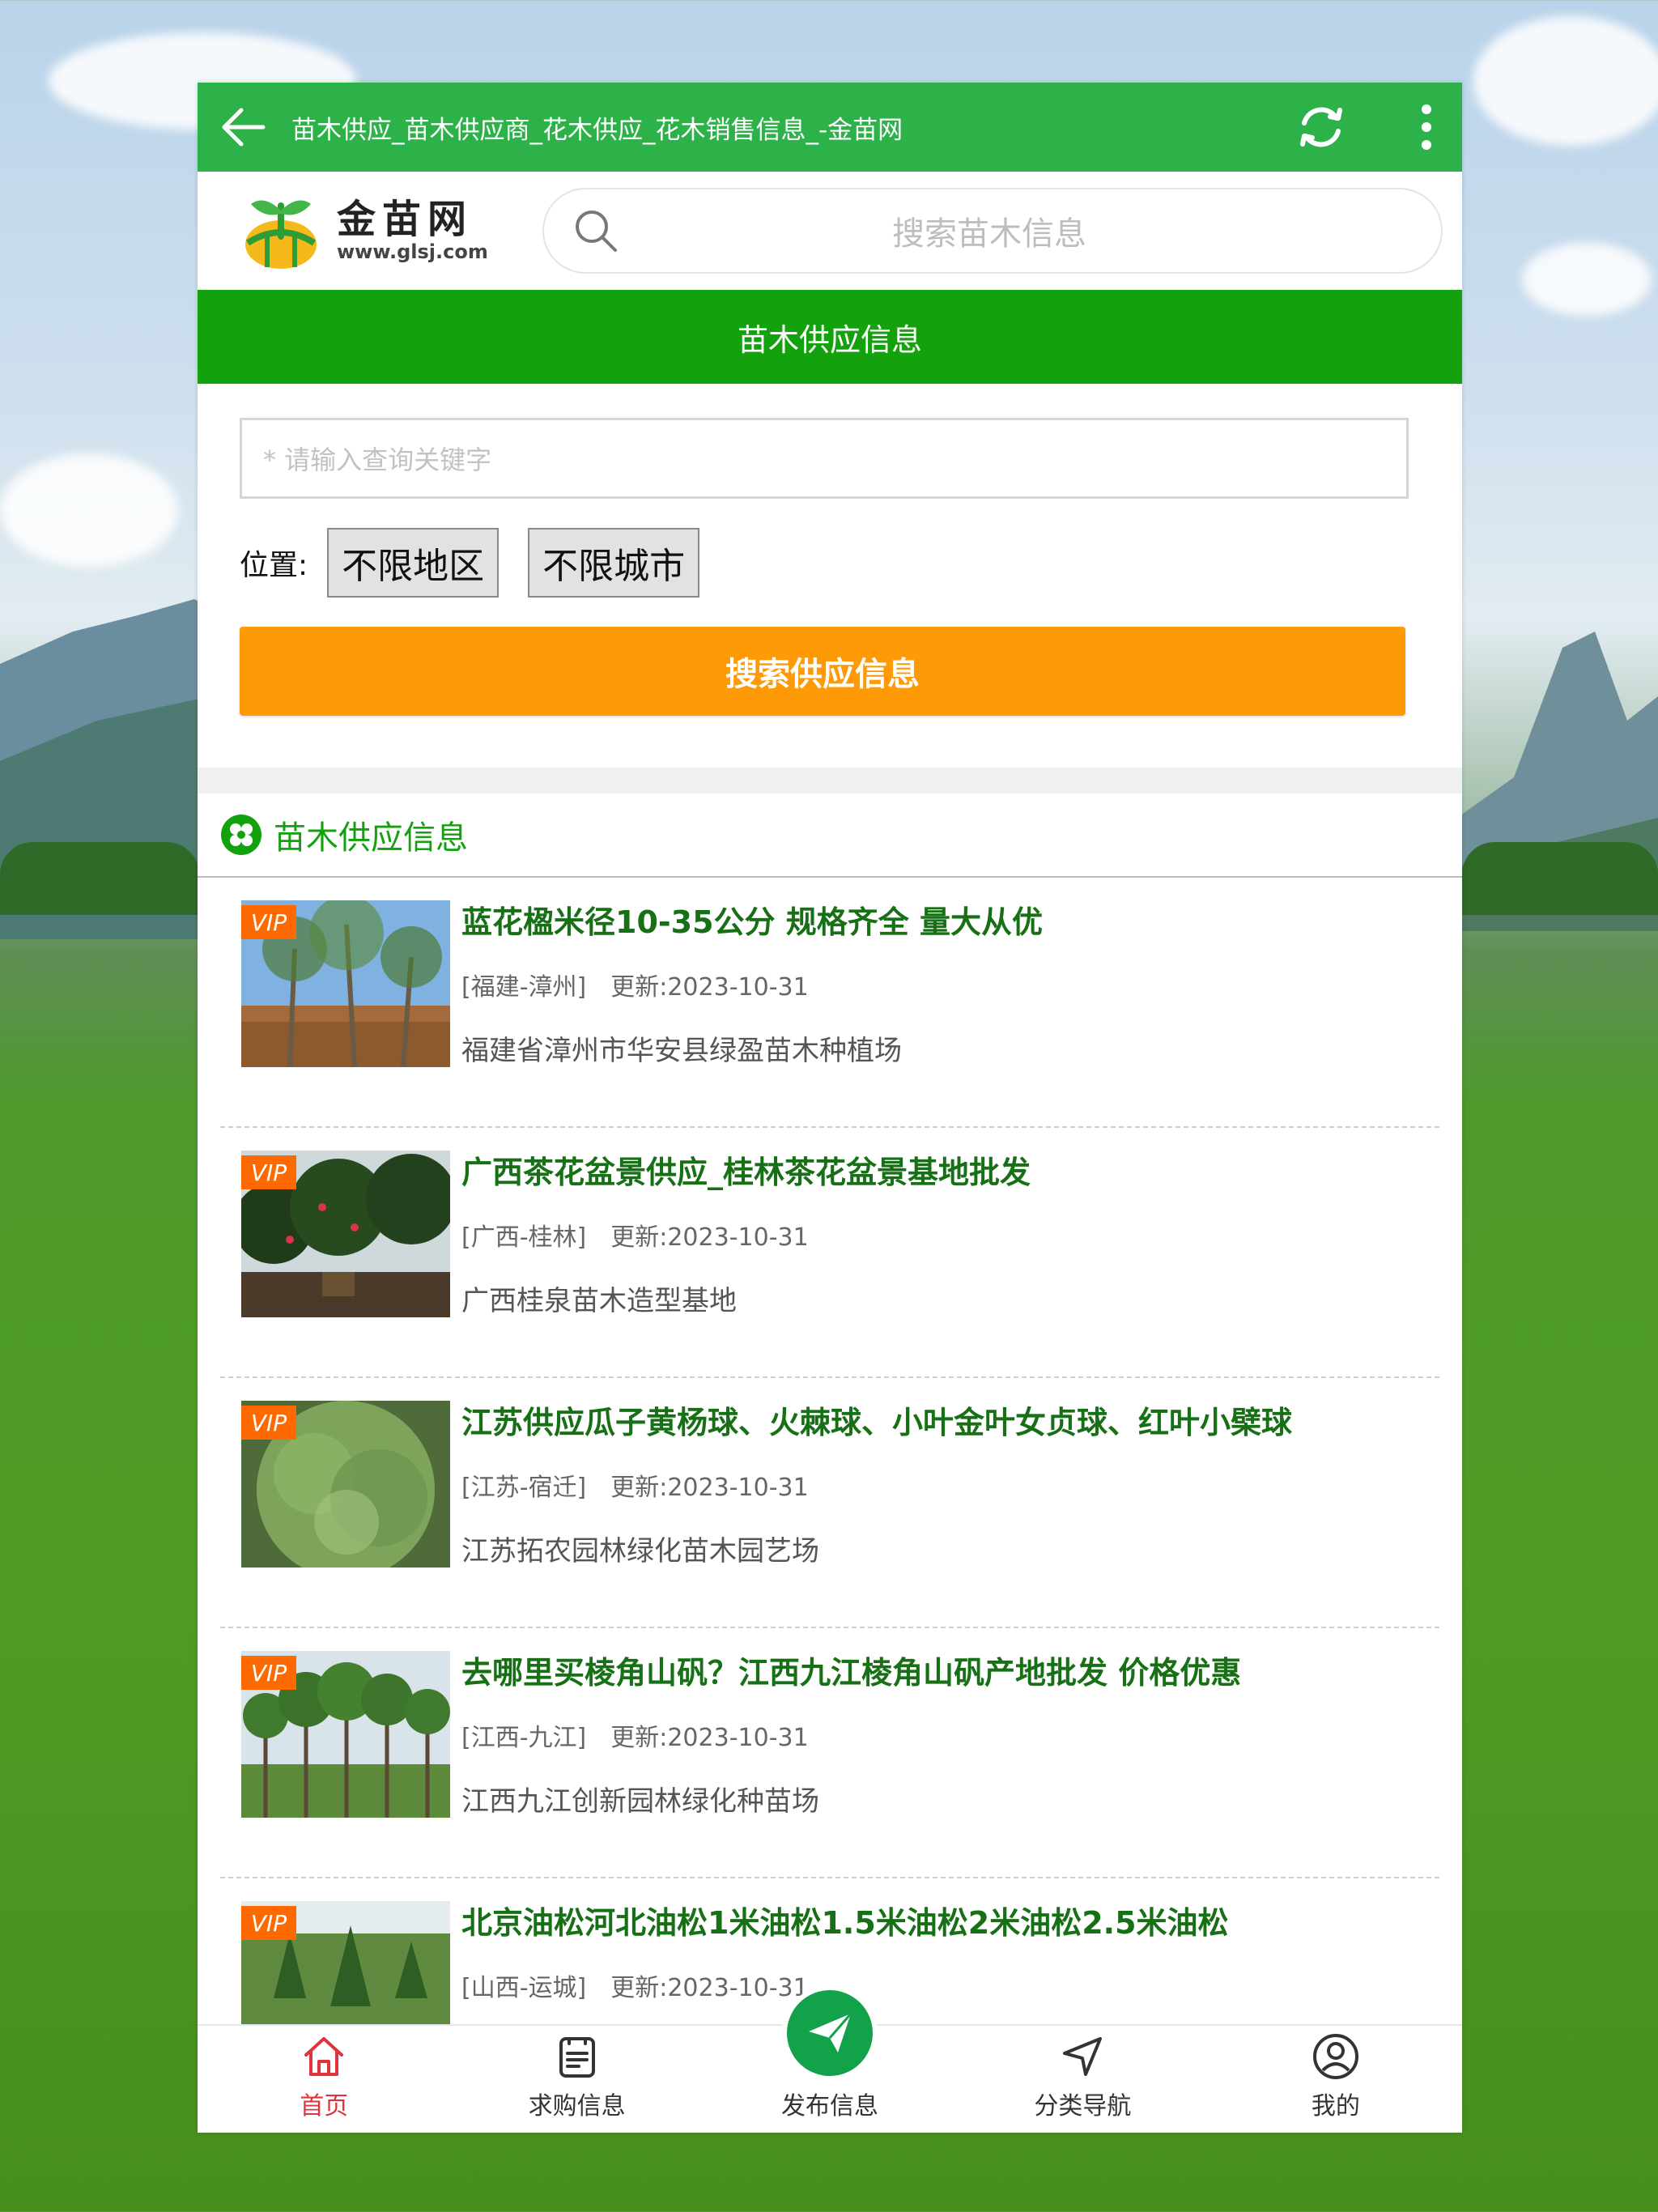 The height and width of the screenshot is (2212, 1658). I want to click on tab-home: 首页, so click(324, 2080).